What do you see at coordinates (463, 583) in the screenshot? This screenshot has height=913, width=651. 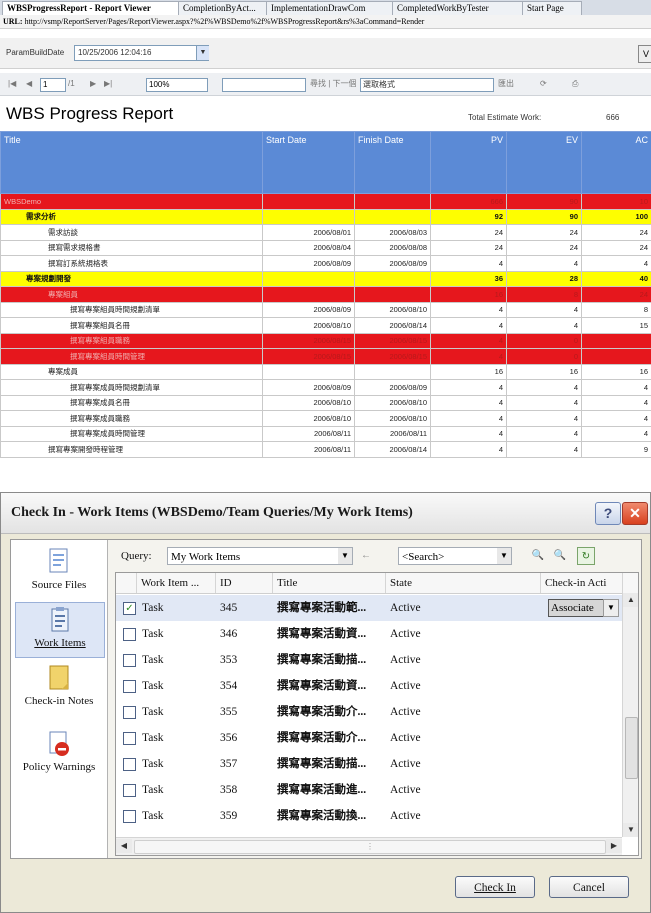 I see `col-state: State` at bounding box center [463, 583].